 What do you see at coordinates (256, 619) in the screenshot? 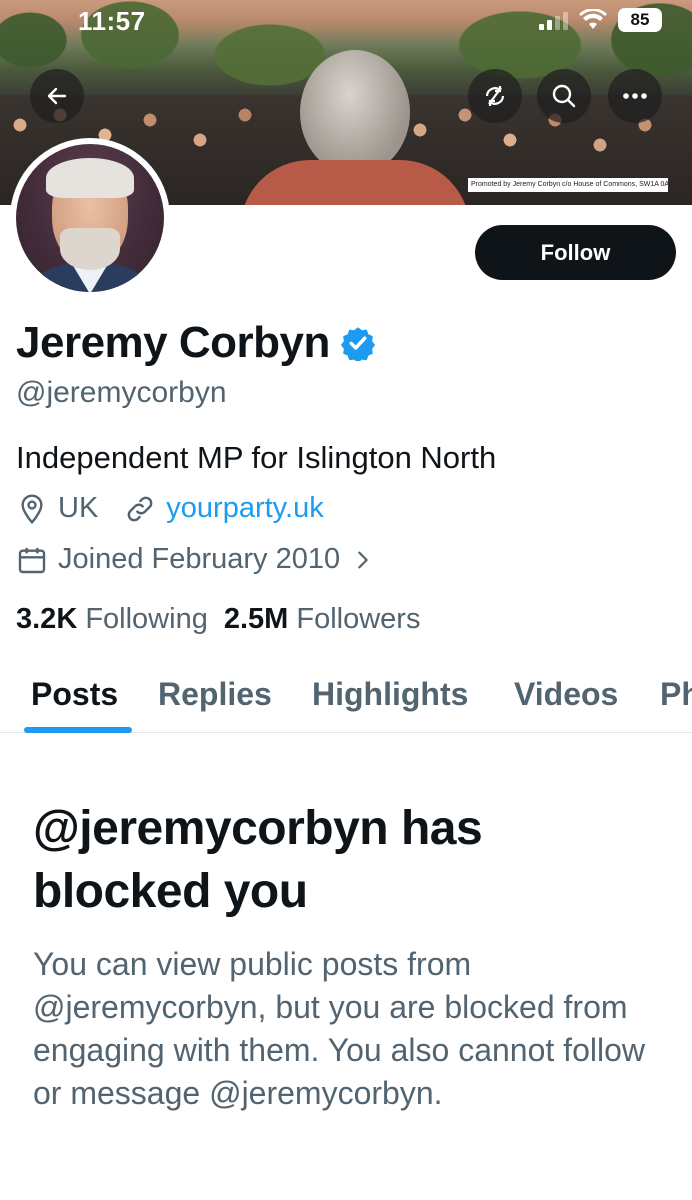
I see `followers-count: 2.5M` at bounding box center [256, 619].